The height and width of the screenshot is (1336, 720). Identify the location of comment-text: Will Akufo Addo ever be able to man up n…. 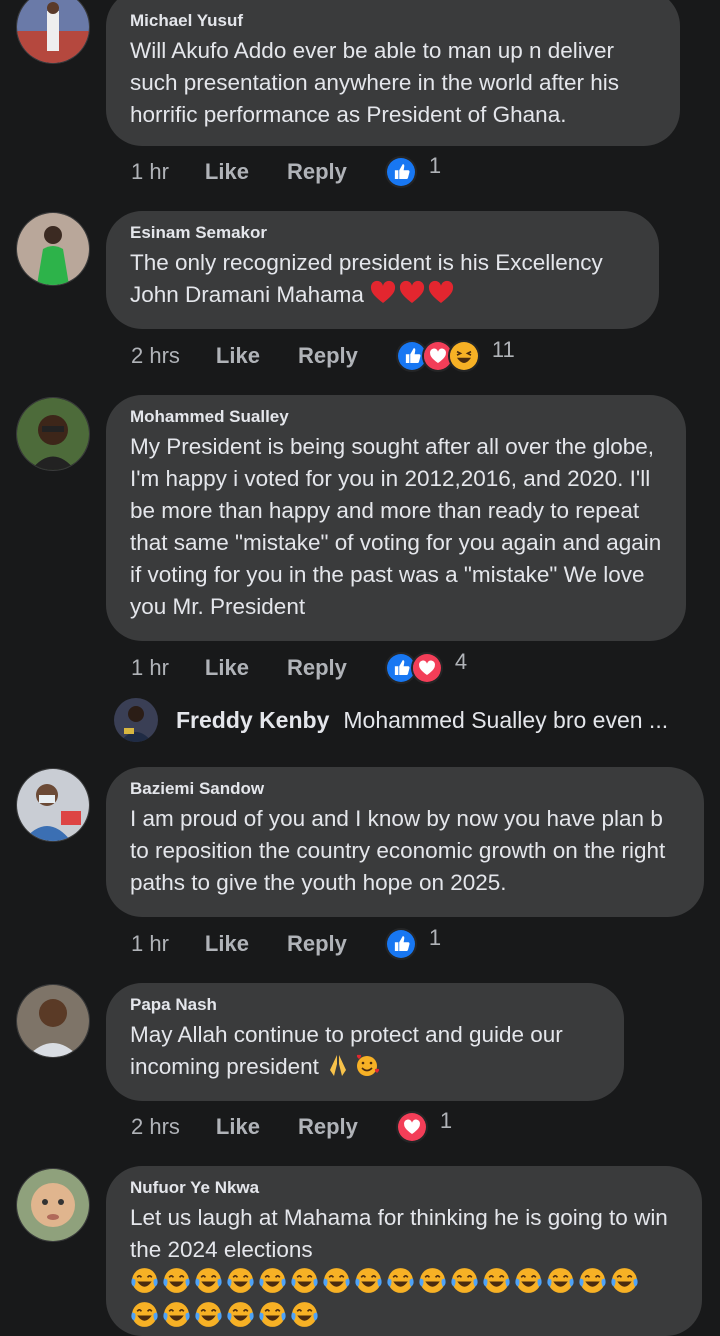
(375, 82).